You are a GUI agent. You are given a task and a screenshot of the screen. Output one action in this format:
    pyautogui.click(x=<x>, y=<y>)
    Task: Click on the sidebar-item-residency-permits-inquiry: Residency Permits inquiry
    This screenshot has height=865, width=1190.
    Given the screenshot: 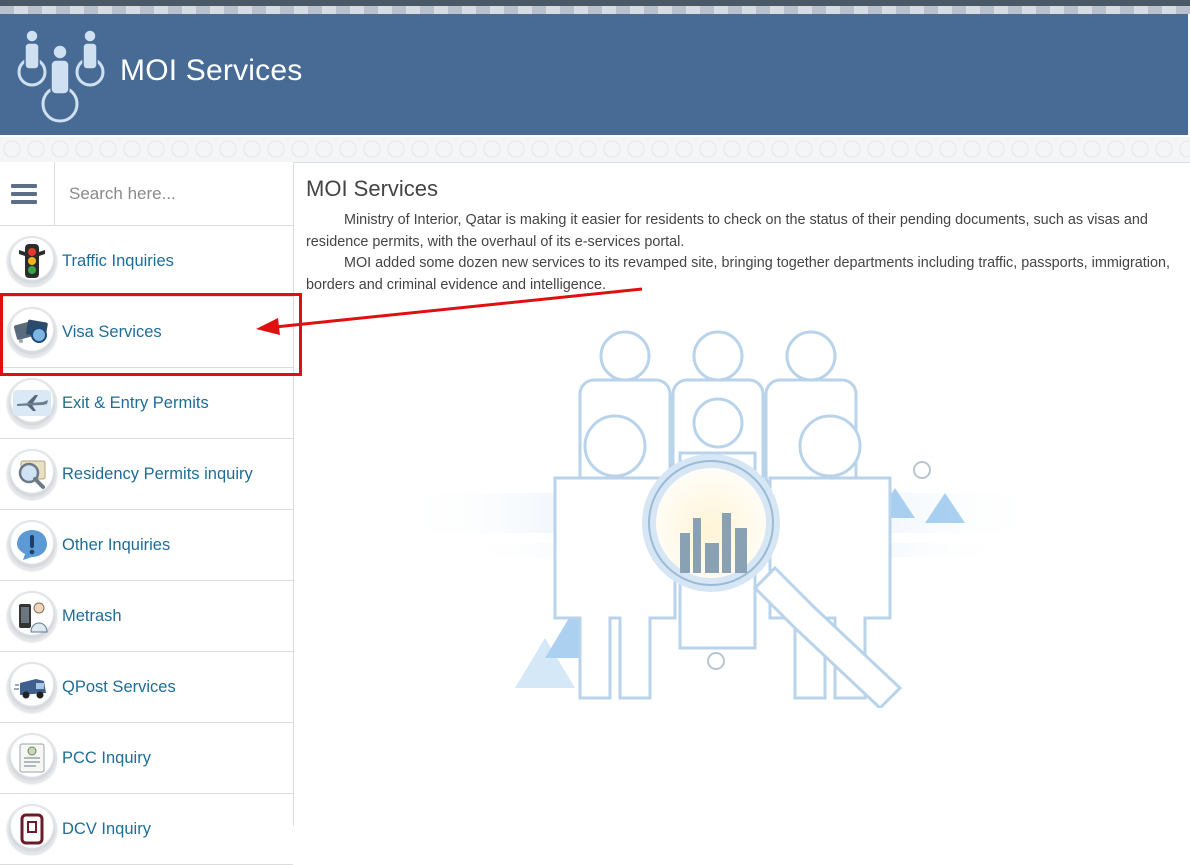 What is the action you would take?
    pyautogui.click(x=146, y=474)
    